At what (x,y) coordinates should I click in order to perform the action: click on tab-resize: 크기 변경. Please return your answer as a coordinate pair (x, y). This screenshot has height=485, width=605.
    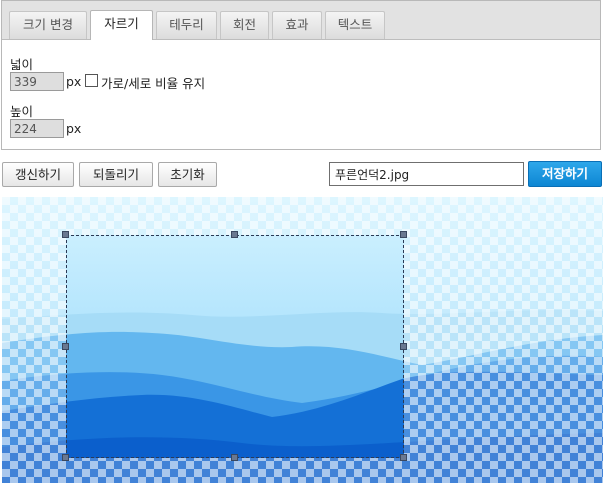
    Looking at the image, I should click on (48, 25).